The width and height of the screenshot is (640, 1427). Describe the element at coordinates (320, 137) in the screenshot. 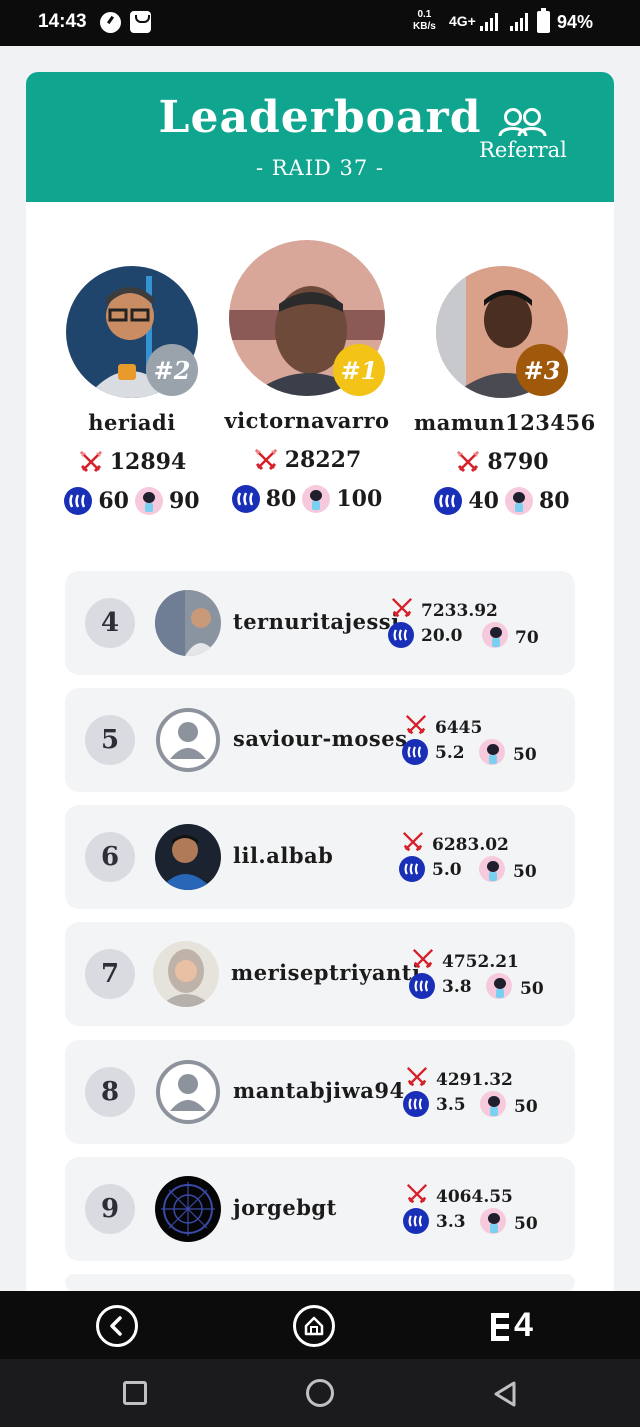

I see `leaderboard-header: Leaderboard - RAID 37 - Referral` at that location.